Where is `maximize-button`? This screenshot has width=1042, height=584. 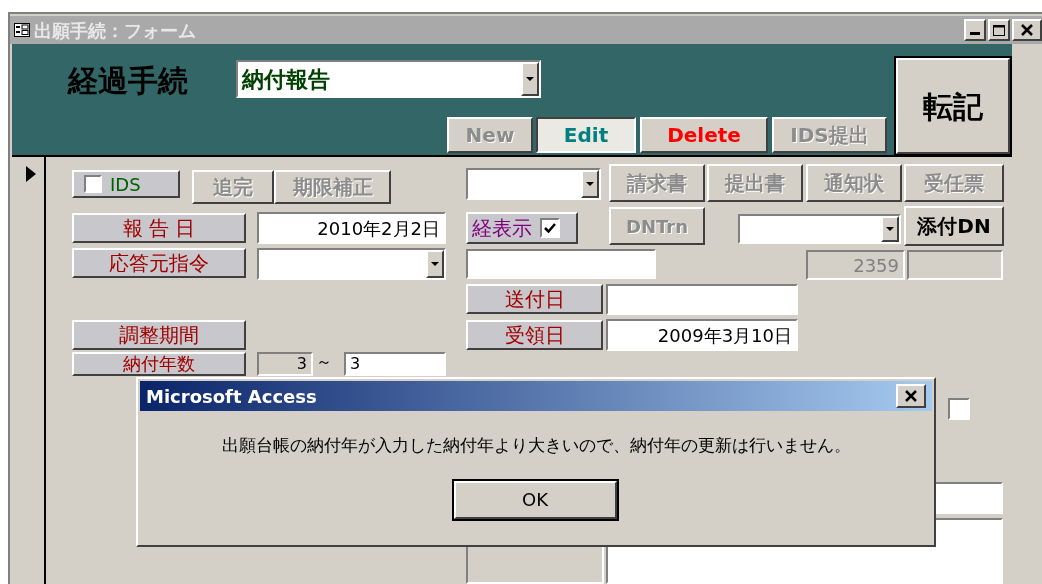 maximize-button is located at coordinates (999, 30).